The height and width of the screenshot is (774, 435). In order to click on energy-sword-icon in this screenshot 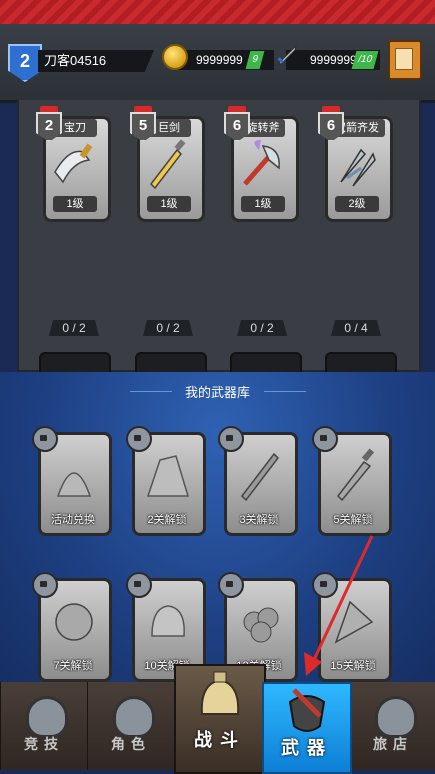, I will do `click(287, 54)`.